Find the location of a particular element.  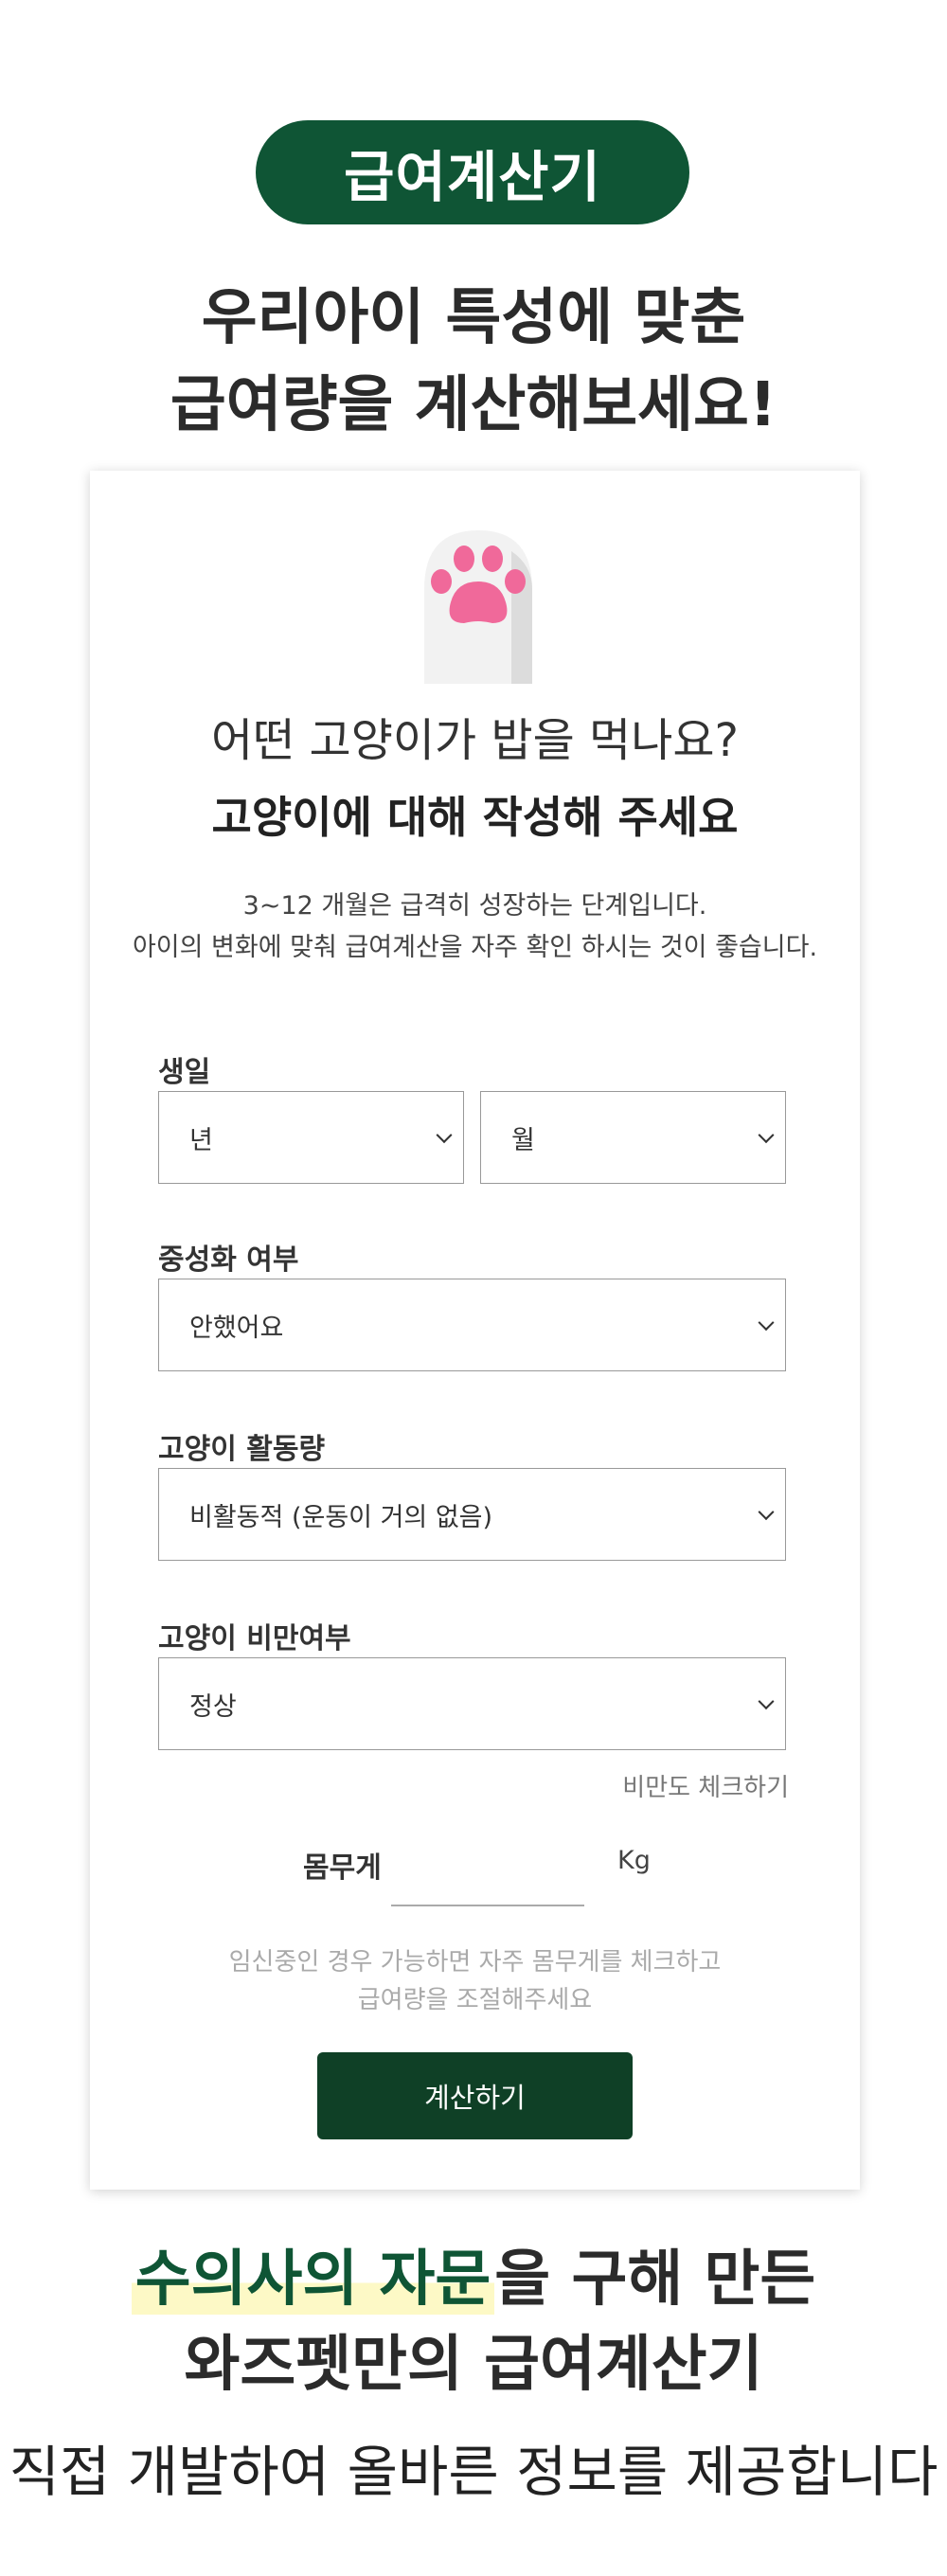

obesity-label: 고양이 비만여부 is located at coordinates (254, 1638).